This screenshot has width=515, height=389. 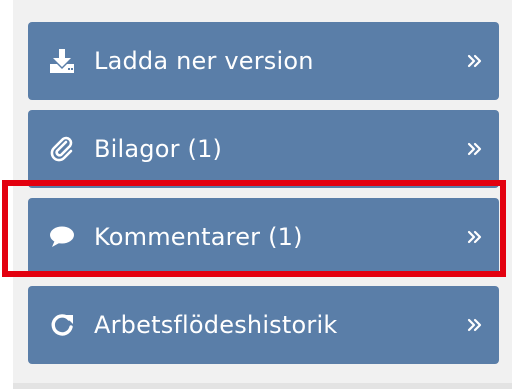 I want to click on comments-label: Kommentarer (1), so click(x=198, y=237).